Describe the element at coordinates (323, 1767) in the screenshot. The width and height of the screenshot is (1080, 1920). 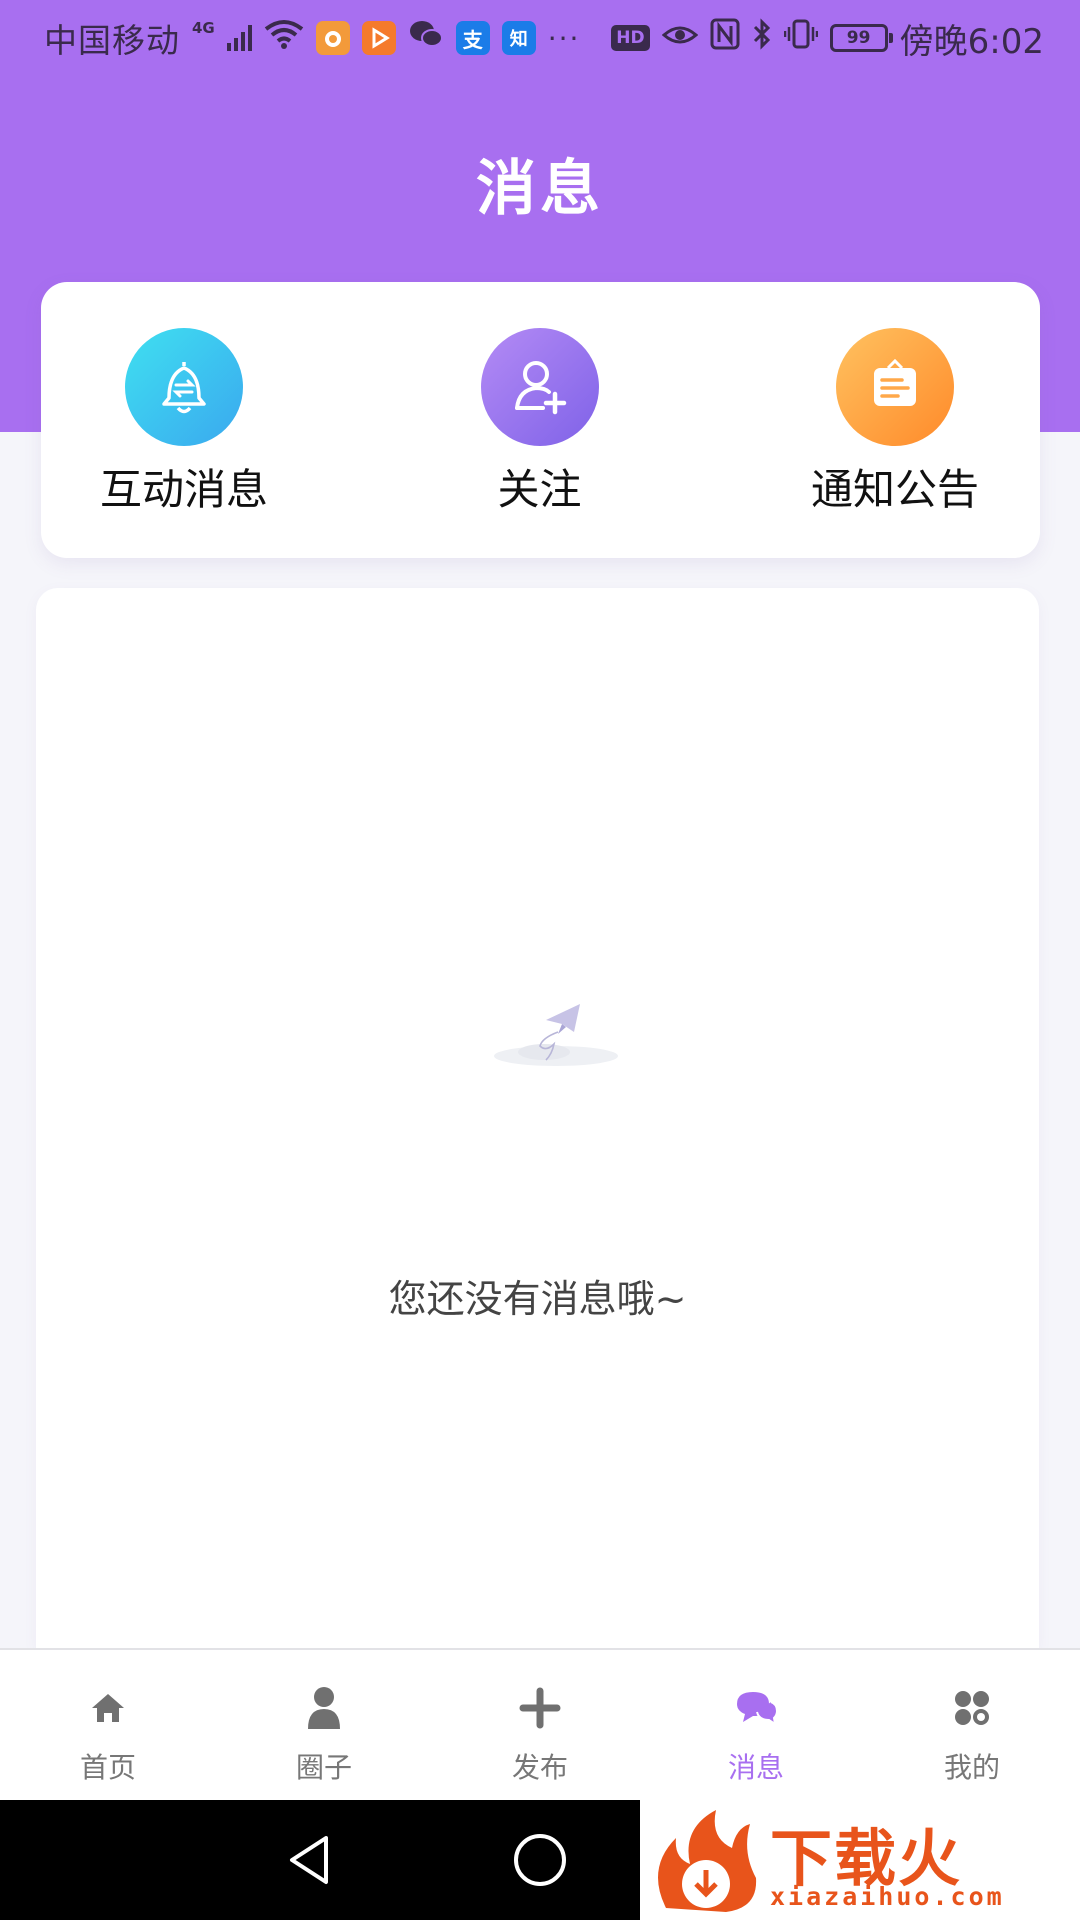
I see `tab-circle-label: 圈子` at that location.